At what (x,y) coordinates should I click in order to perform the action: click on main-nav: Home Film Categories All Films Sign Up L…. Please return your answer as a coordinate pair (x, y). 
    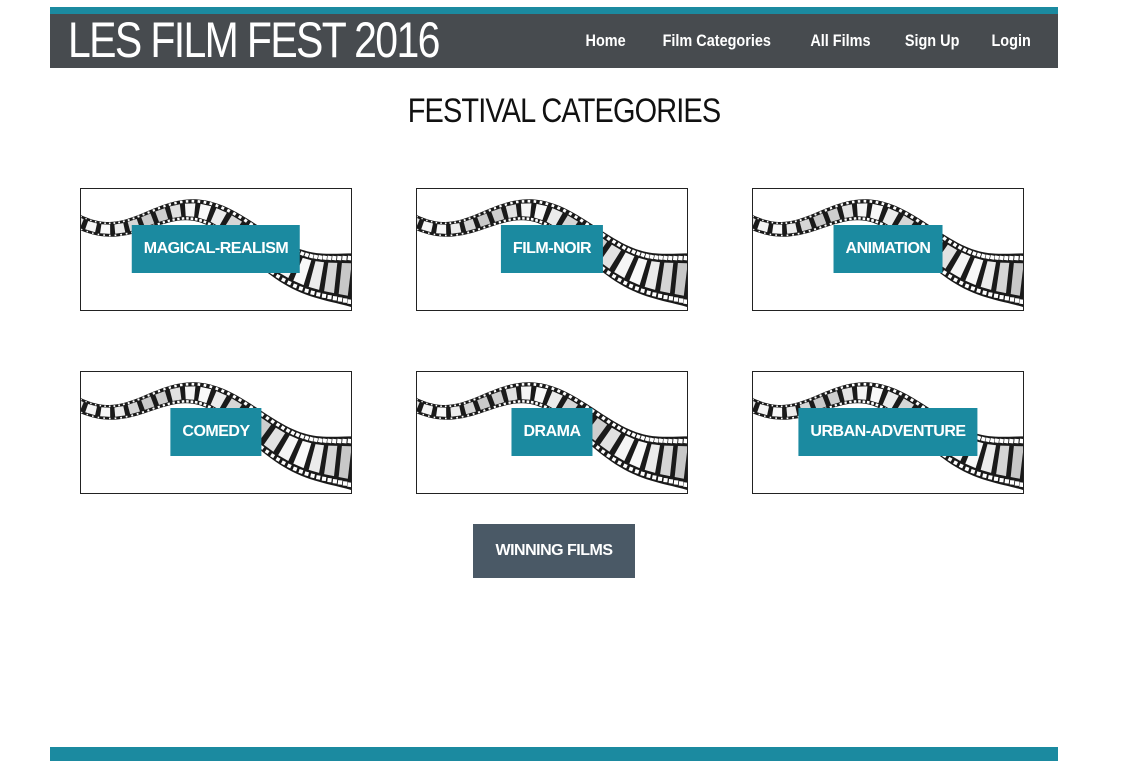
    Looking at the image, I should click on (820, 41).